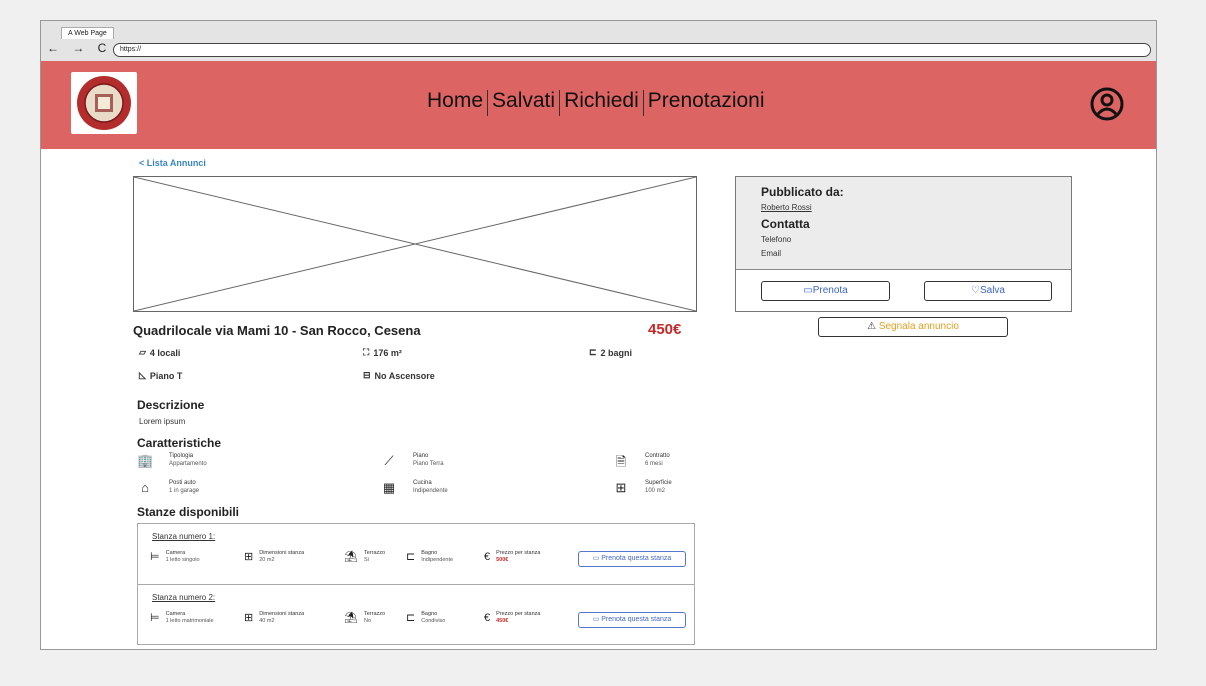 Image resolution: width=1206 pixels, height=686 pixels. Describe the element at coordinates (182, 617) in the screenshot. I see `room-camera: ⊨ Camera 1 letto matrimoniale` at that location.